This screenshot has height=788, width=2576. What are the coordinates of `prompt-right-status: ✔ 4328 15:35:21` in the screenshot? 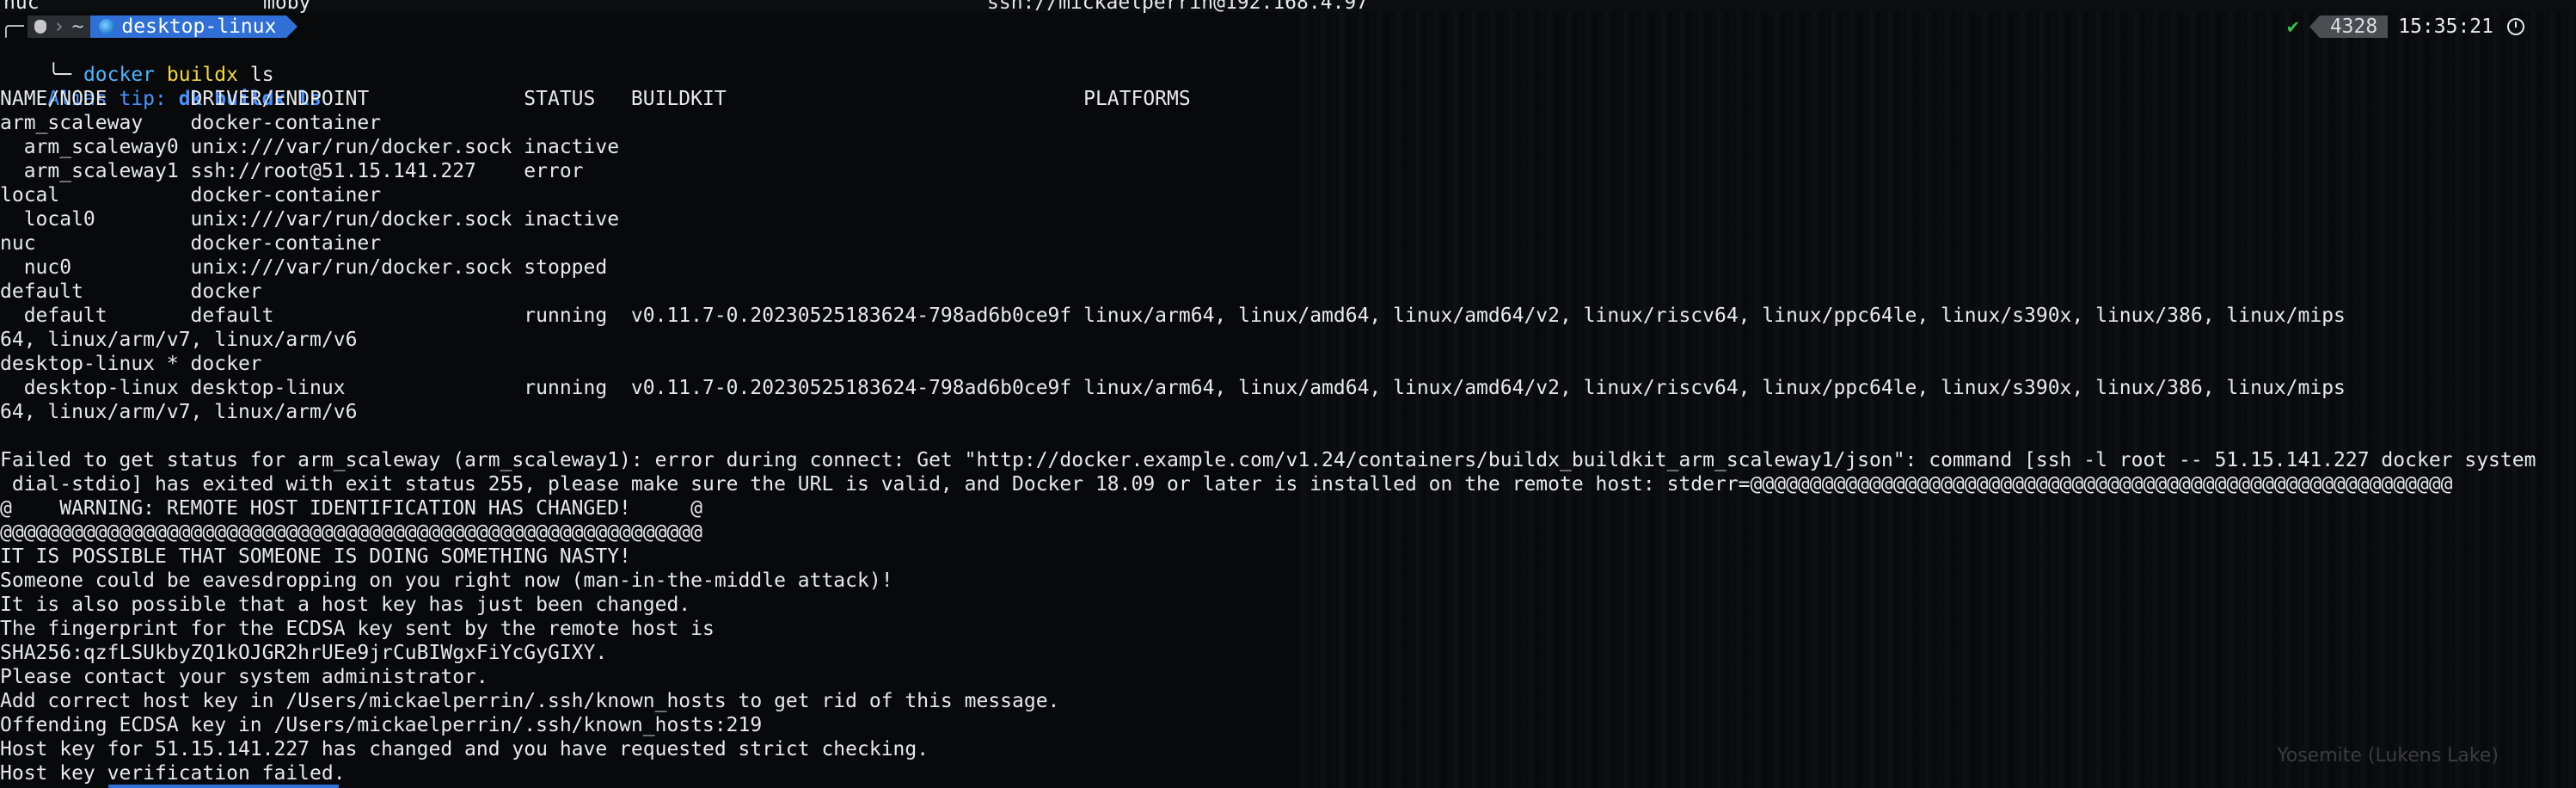 It's located at (2405, 27).